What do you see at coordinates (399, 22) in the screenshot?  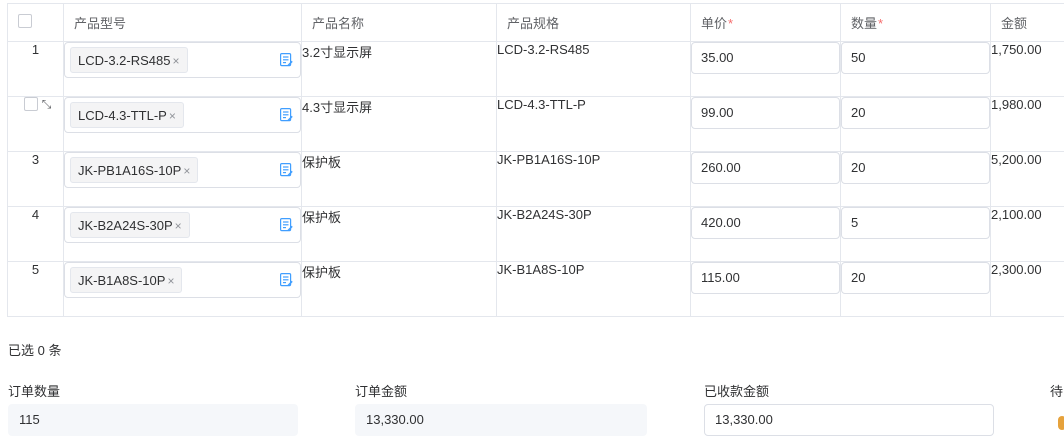 I see `header-name: 产品名称` at bounding box center [399, 22].